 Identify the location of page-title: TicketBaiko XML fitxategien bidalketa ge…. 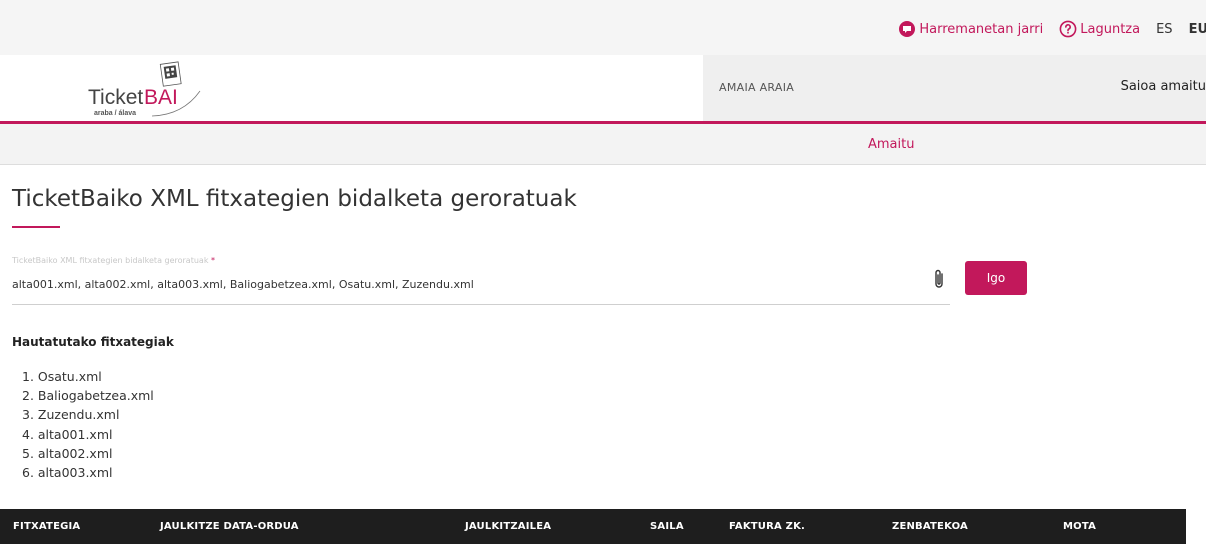
(294, 199).